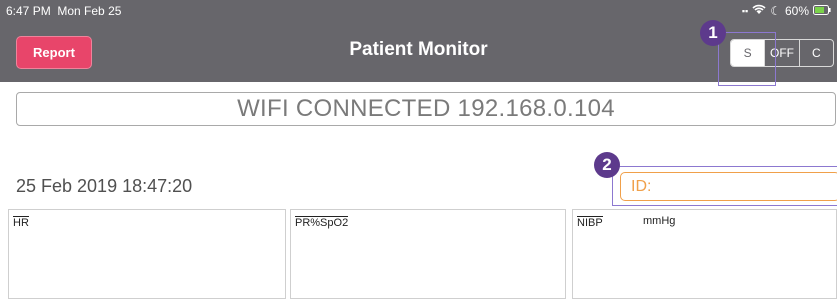 The height and width of the screenshot is (299, 837). What do you see at coordinates (713, 33) in the screenshot?
I see `callout-badge-1: 1` at bounding box center [713, 33].